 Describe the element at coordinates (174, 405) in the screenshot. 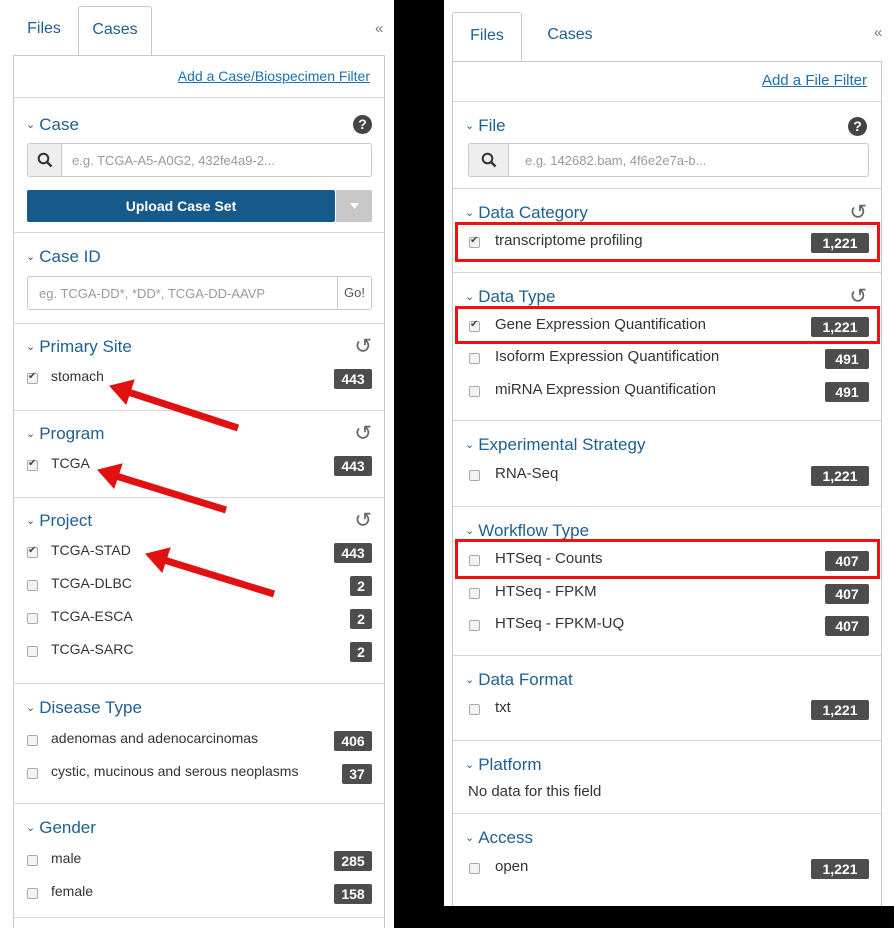

I see `arrow-primary-site` at that location.